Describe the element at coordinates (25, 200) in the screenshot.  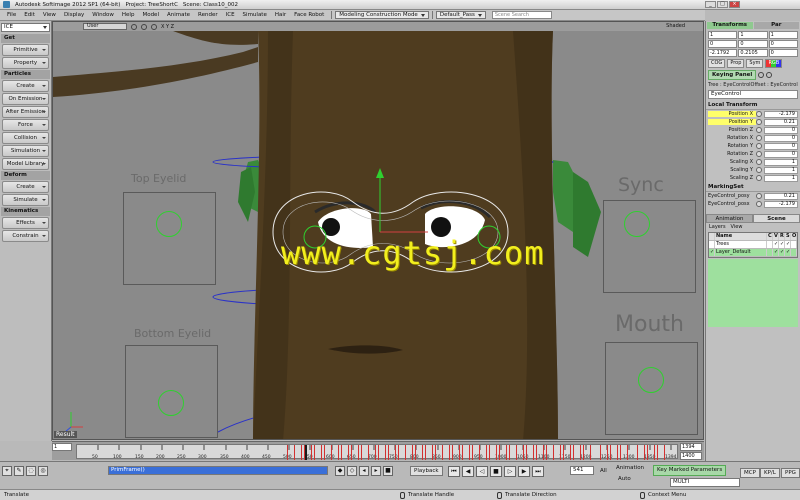
I see `deform-simulate-button: Simulate` at that location.